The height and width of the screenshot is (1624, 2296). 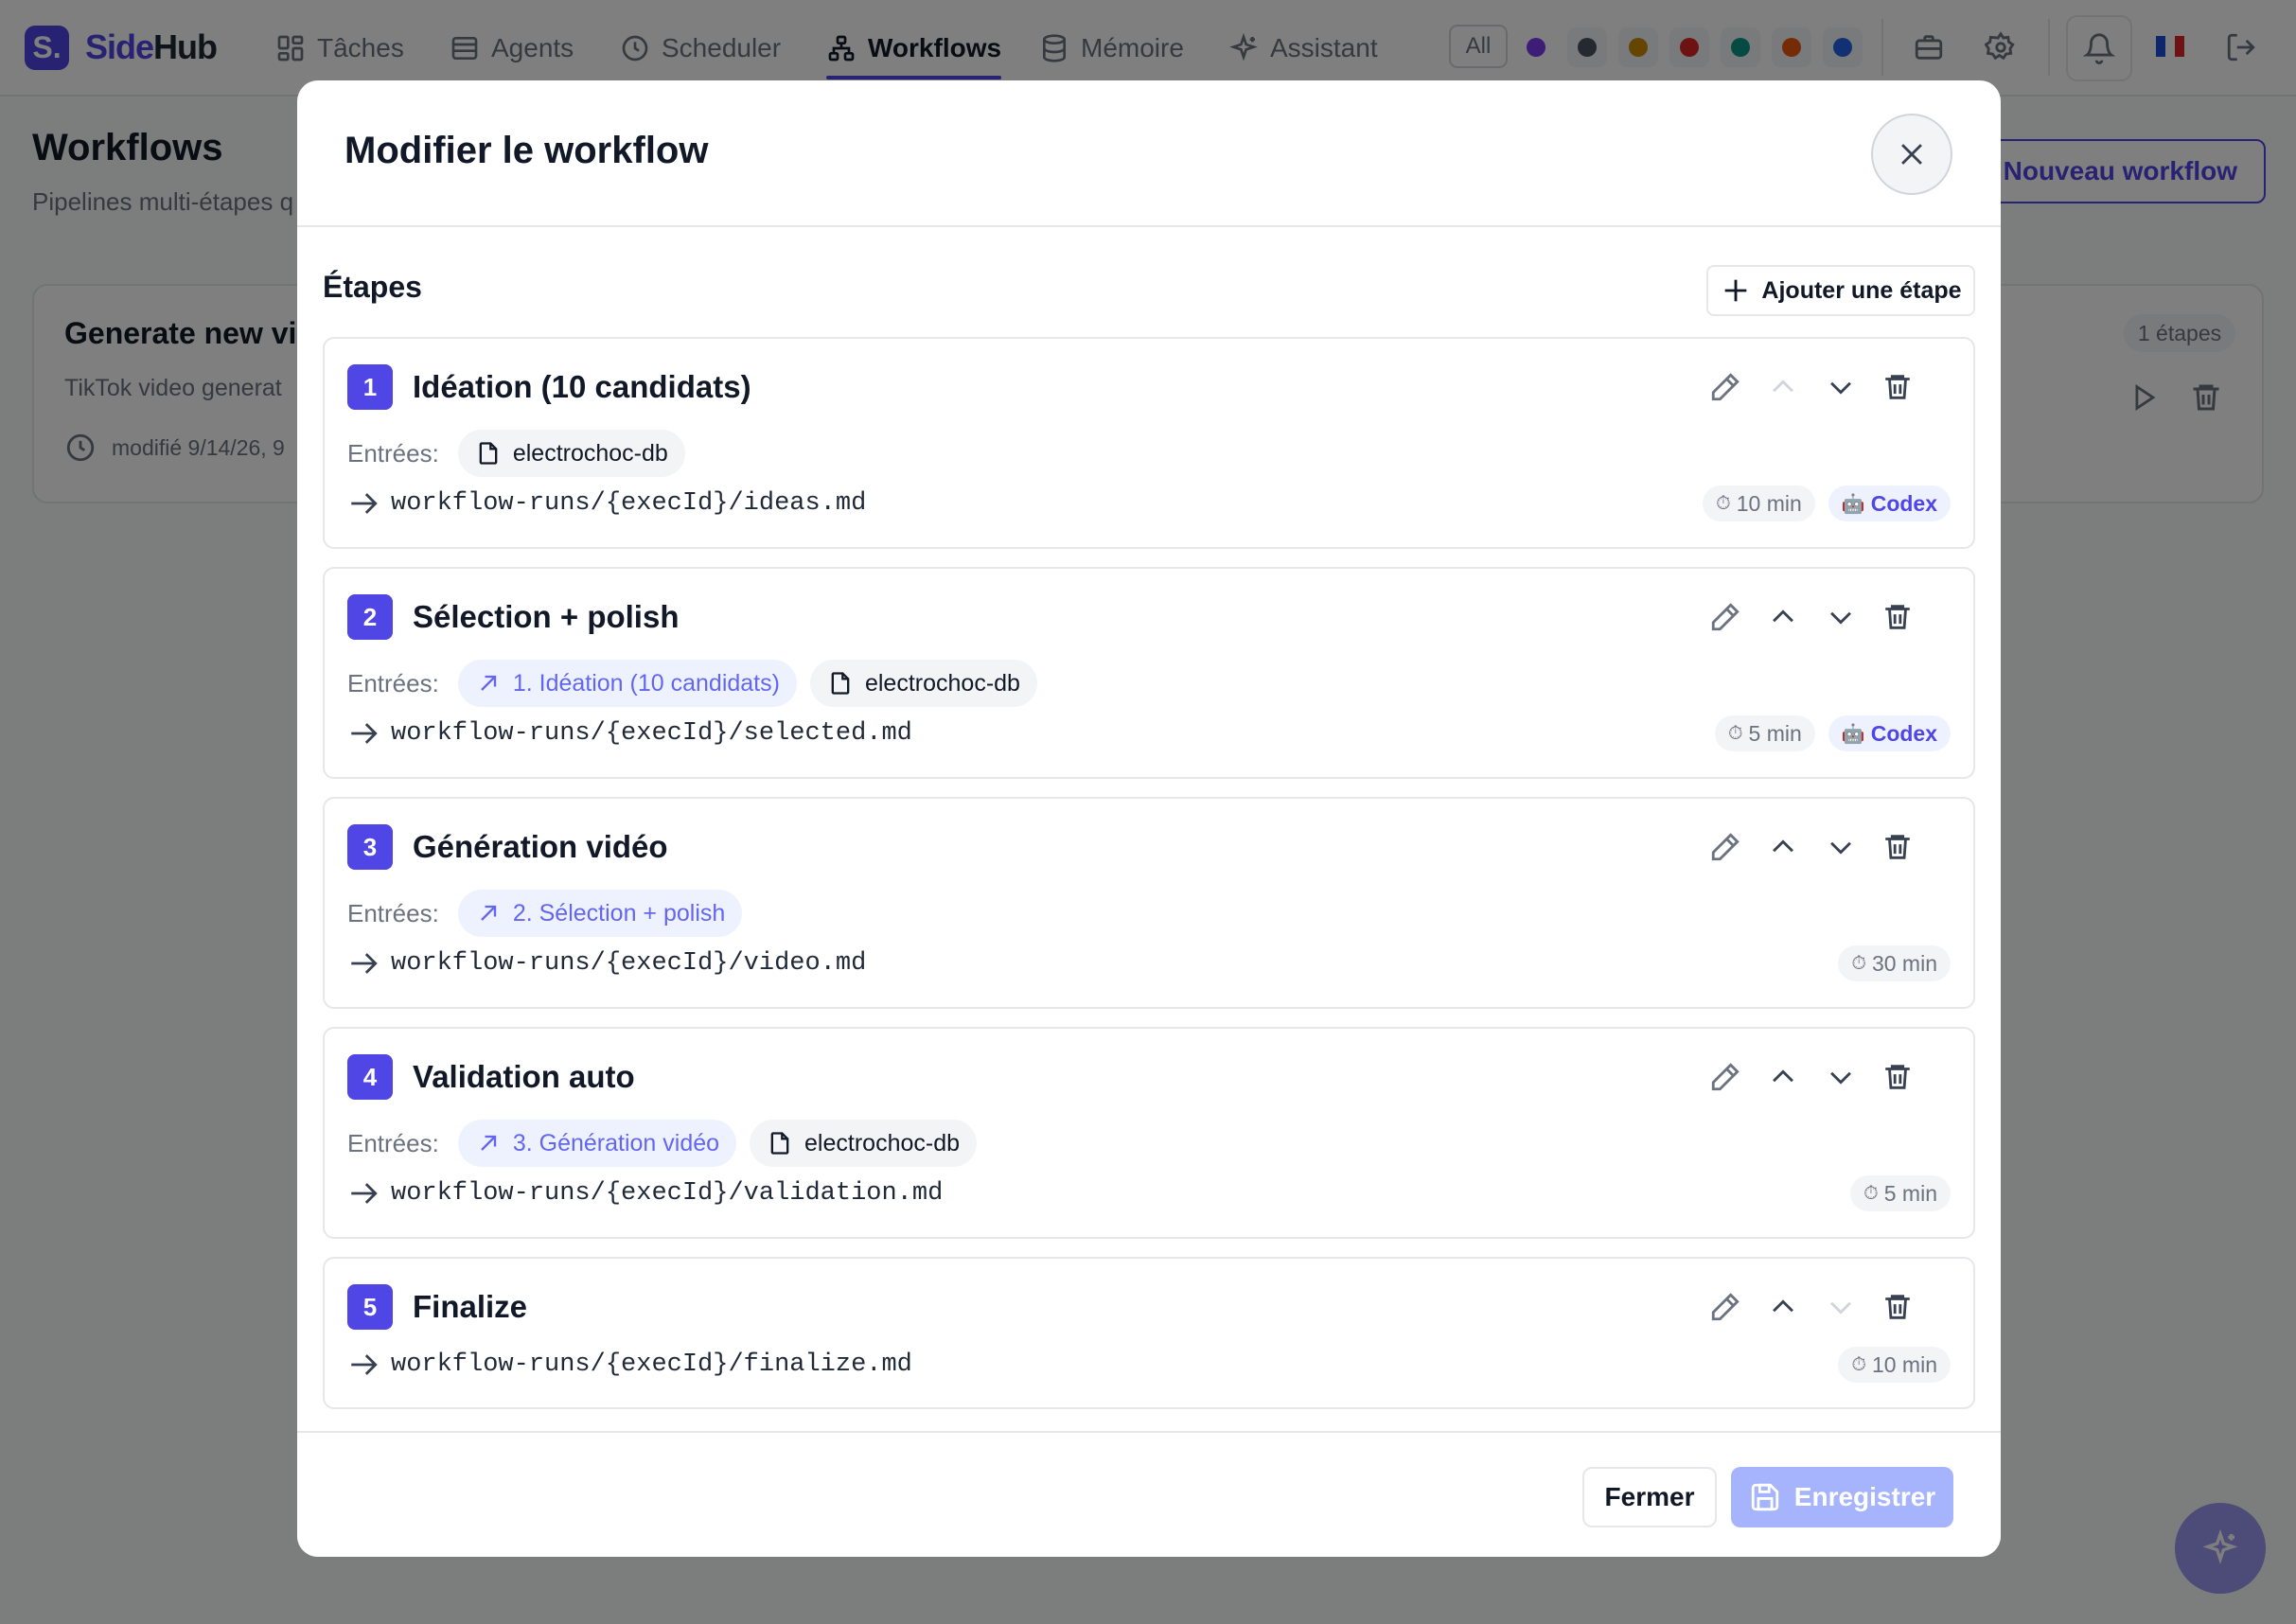 What do you see at coordinates (606, 504) in the screenshot?
I see `step-output: workflow-runs/{execId}/ideas.md` at bounding box center [606, 504].